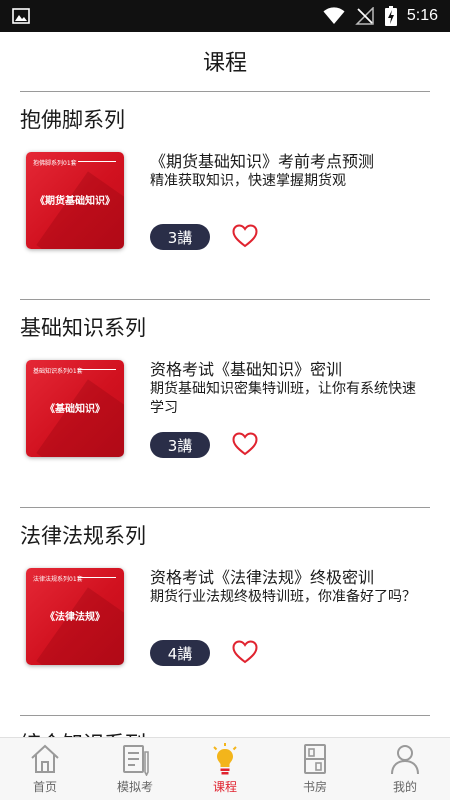 The width and height of the screenshot is (450, 800). I want to click on gallery-notification-icon, so click(21, 16).